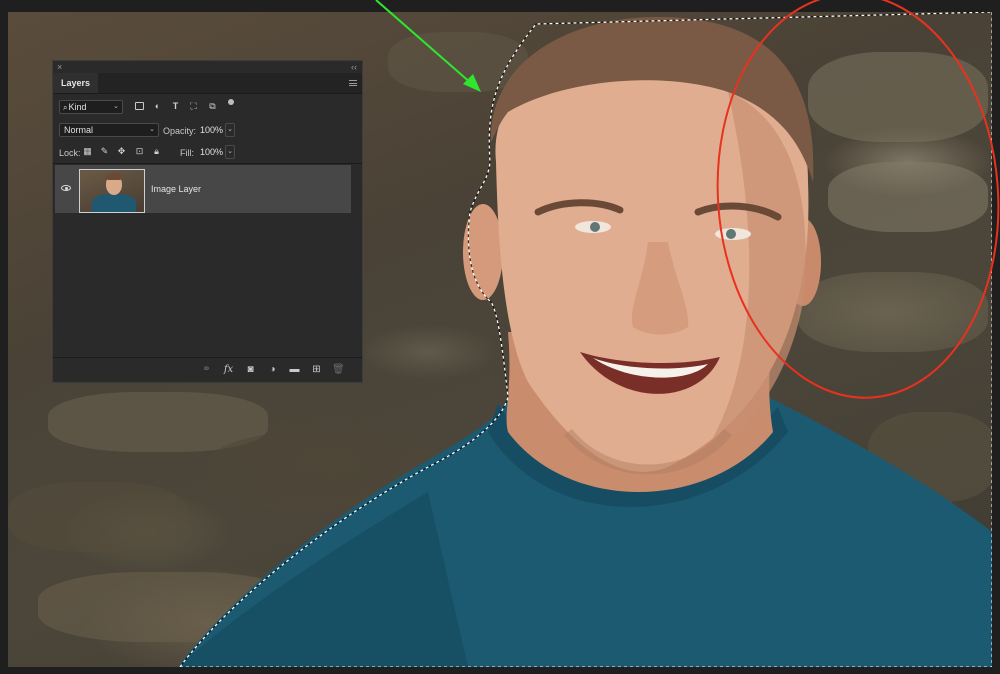  I want to click on search-icon: ⌕, so click(65, 107).